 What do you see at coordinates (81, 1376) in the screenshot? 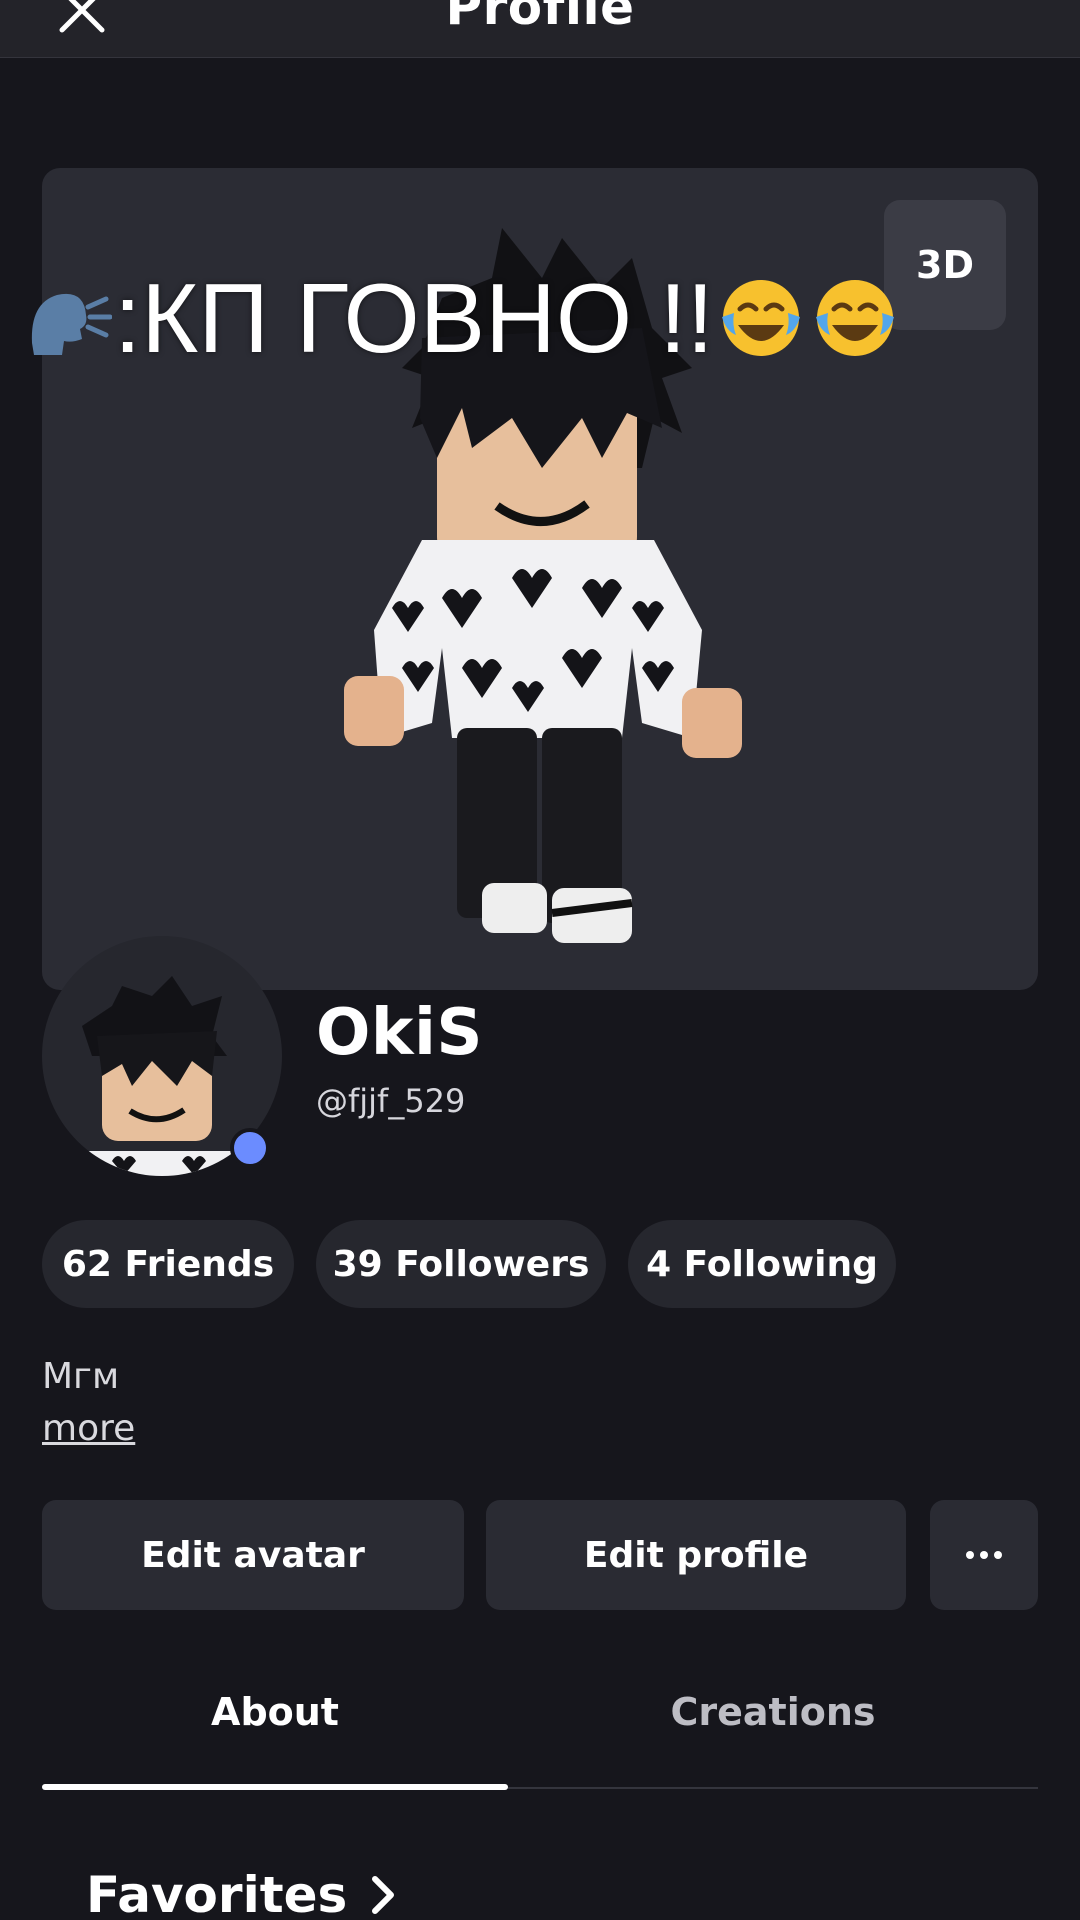
I see `bio-text: Мгм` at bounding box center [81, 1376].